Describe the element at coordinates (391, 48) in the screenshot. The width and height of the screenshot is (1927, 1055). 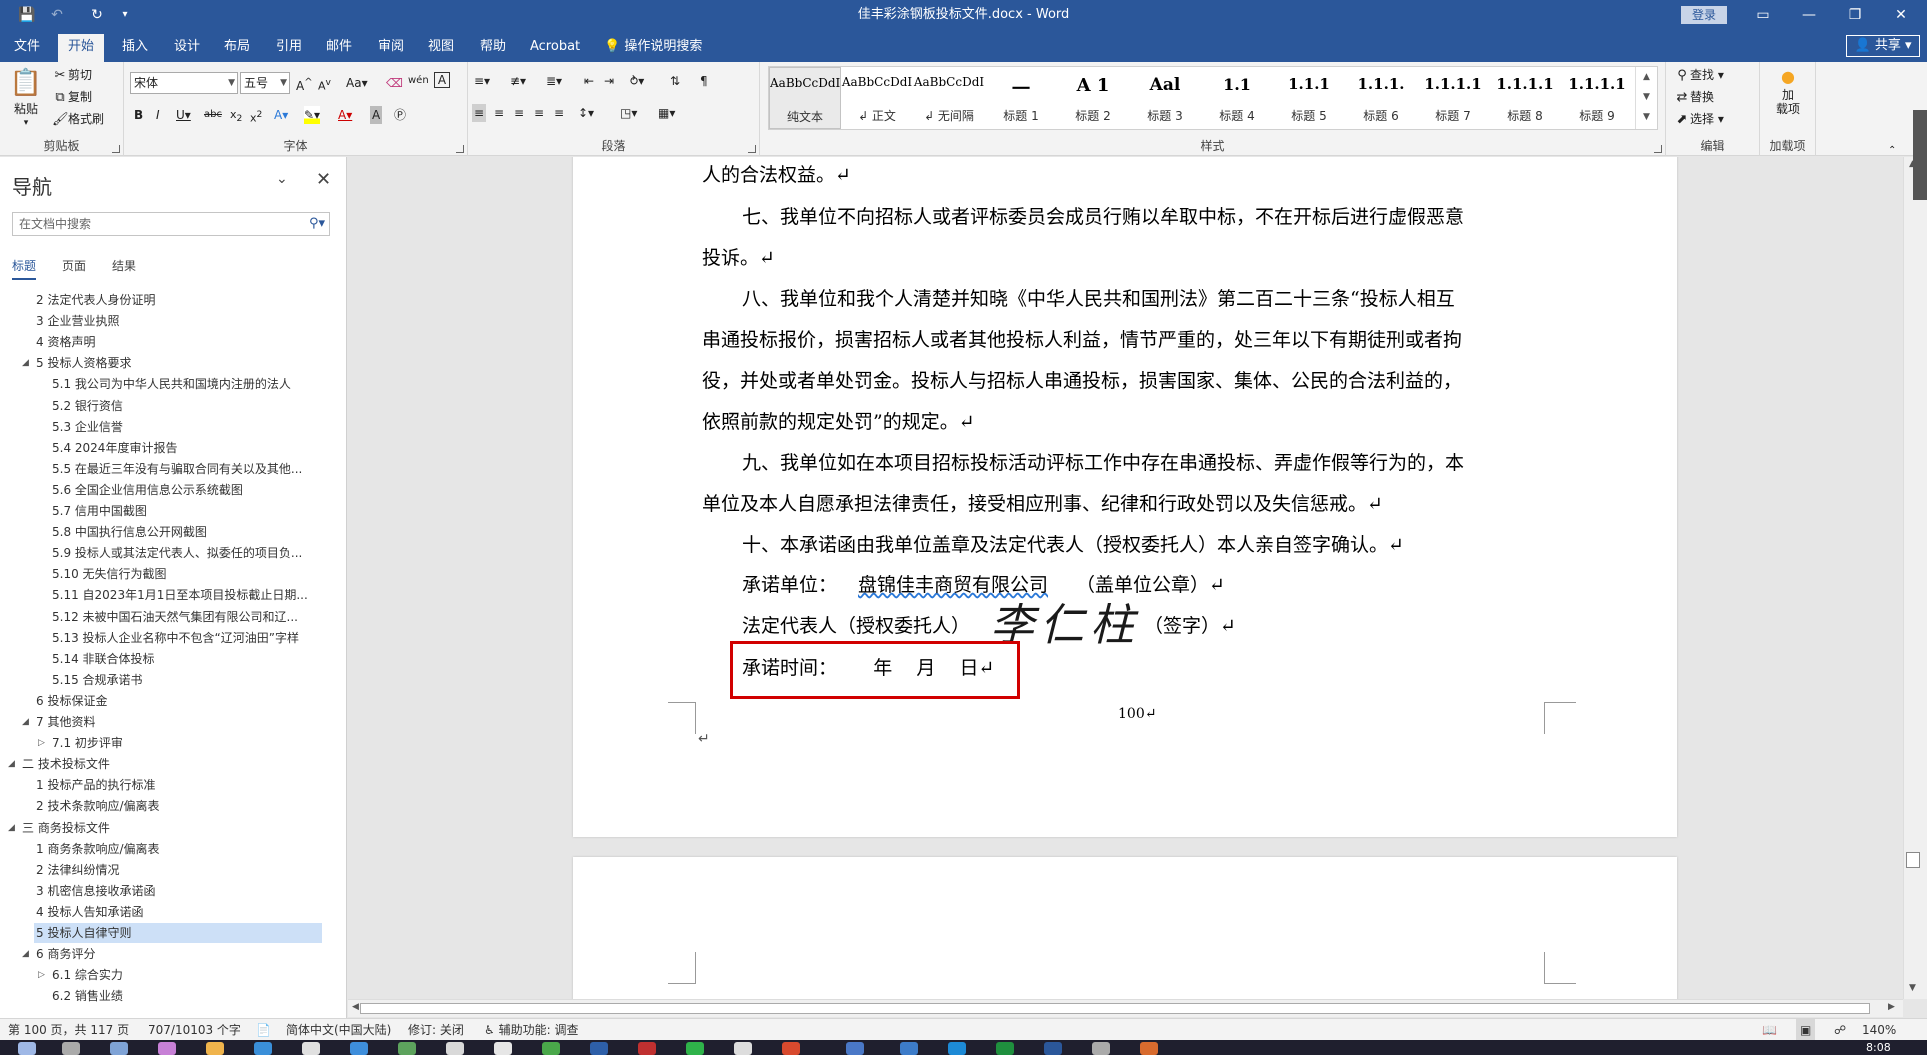
I see `tab-review: 审阅` at that location.